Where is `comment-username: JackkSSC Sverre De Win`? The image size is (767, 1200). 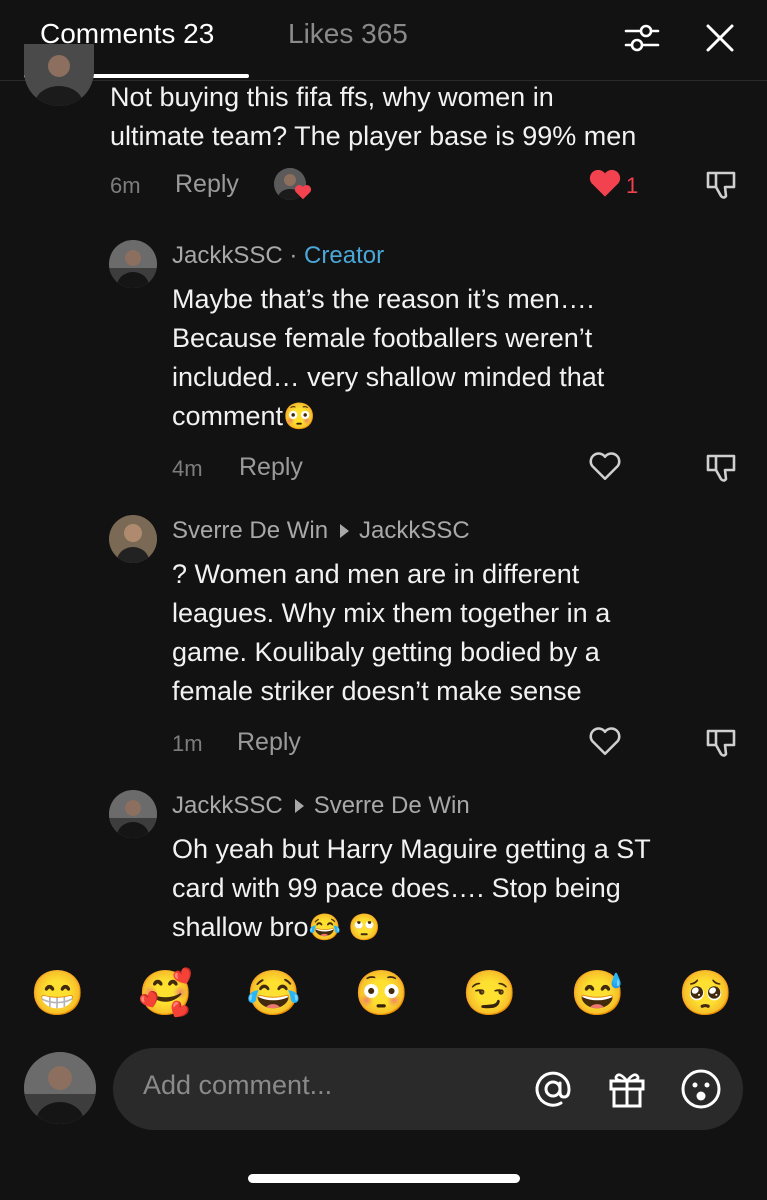
comment-username: JackkSSC Sverre De Win is located at coordinates (321, 806).